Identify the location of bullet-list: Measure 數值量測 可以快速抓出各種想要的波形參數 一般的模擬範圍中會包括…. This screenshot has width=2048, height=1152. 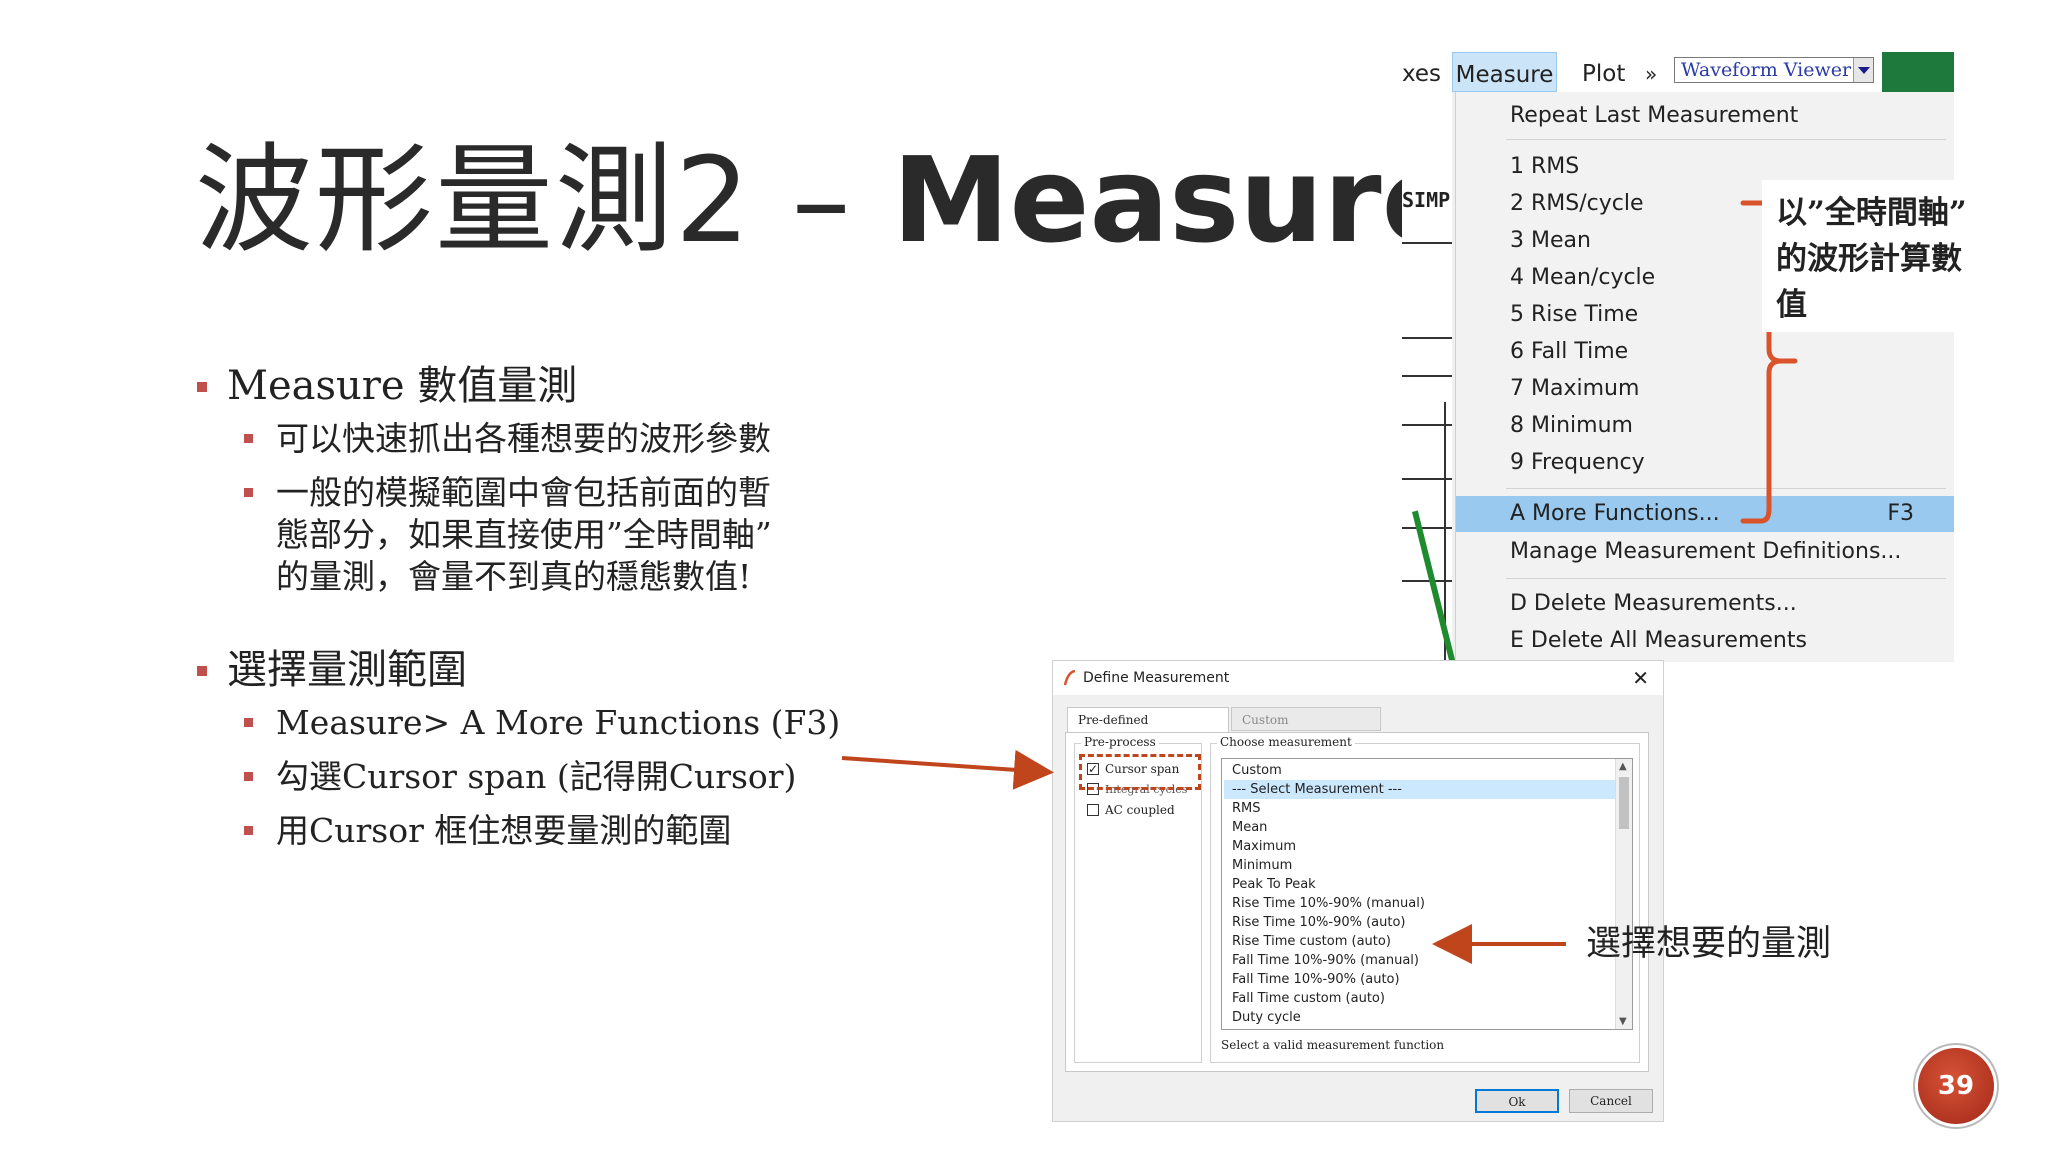
(545, 612).